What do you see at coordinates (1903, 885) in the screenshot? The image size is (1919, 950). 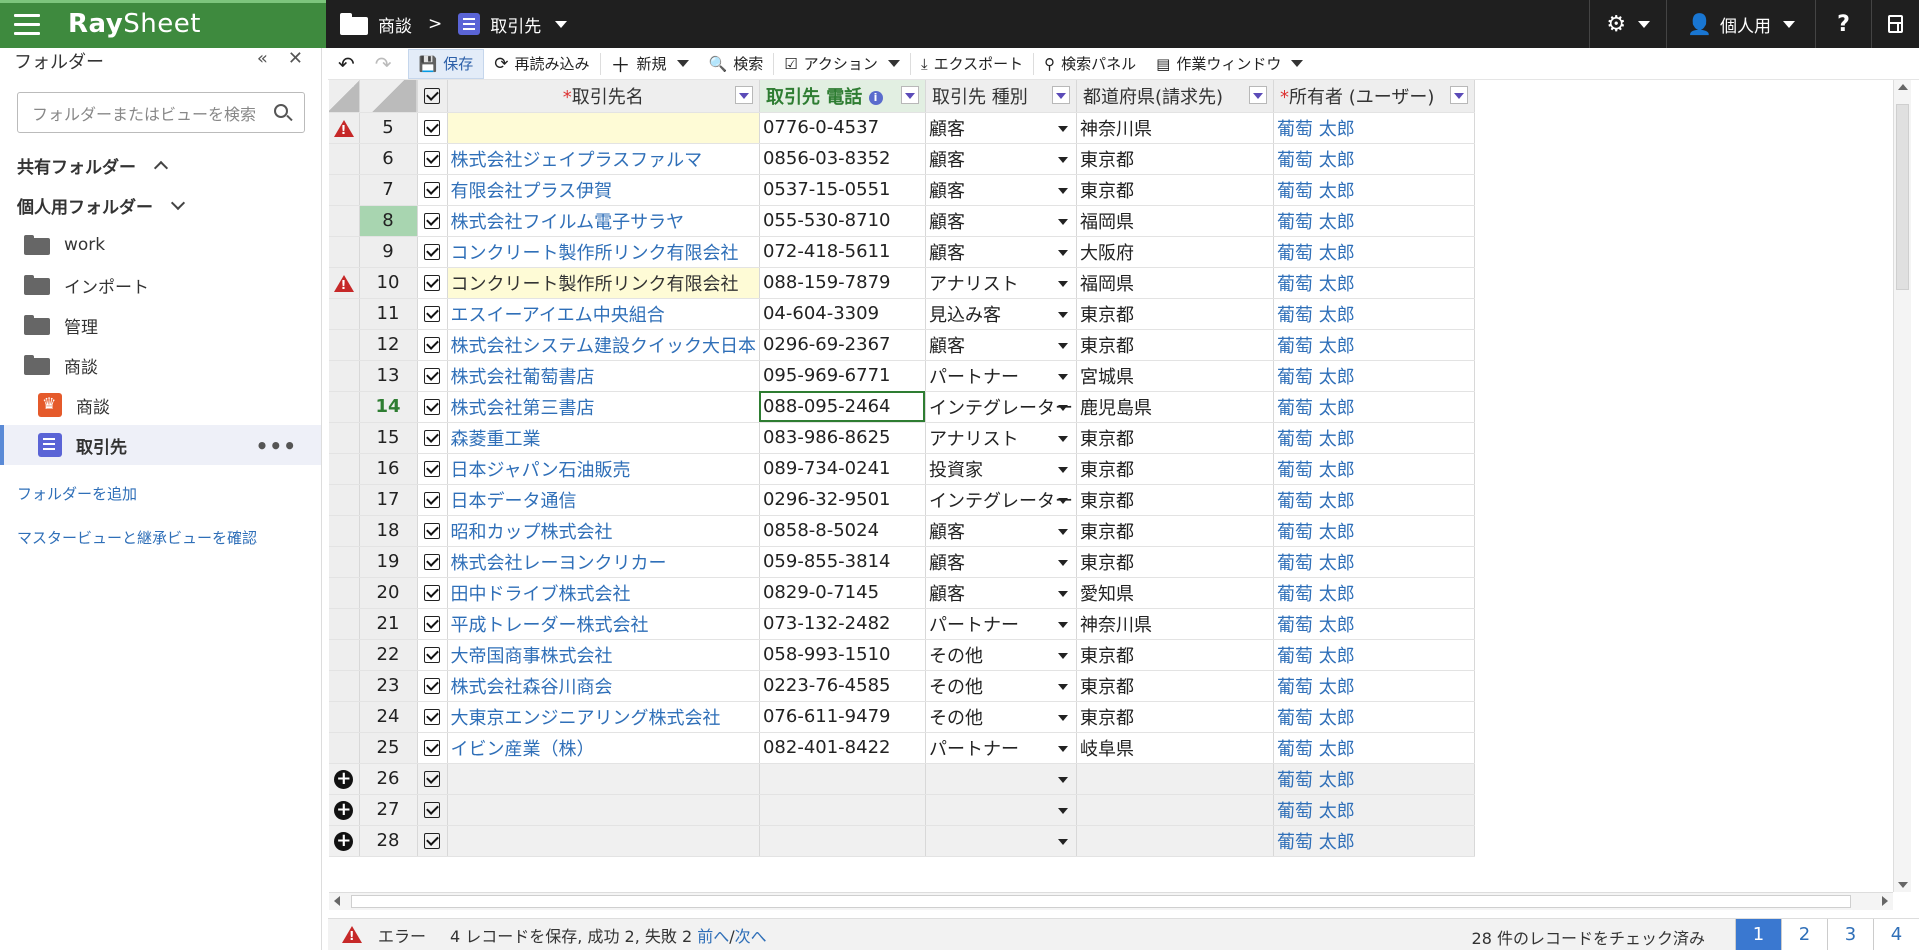 I see `scroll-down-icon` at bounding box center [1903, 885].